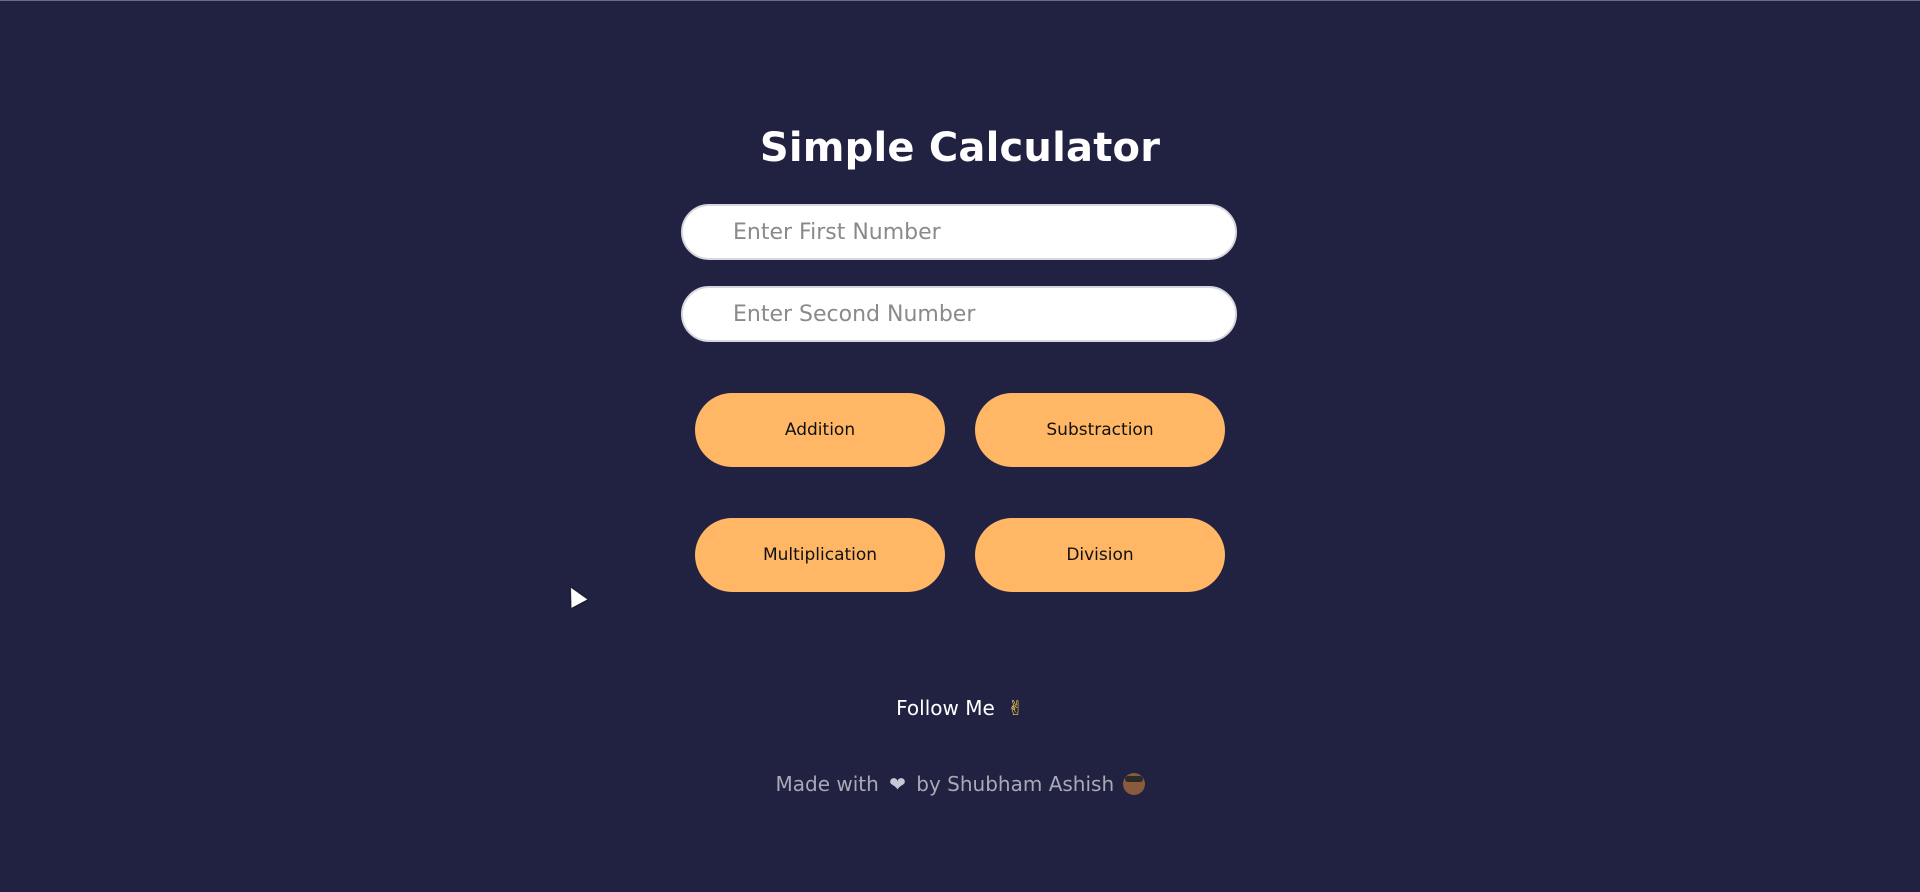 The image size is (1920, 892). I want to click on made-with-text: Made with, so click(827, 784).